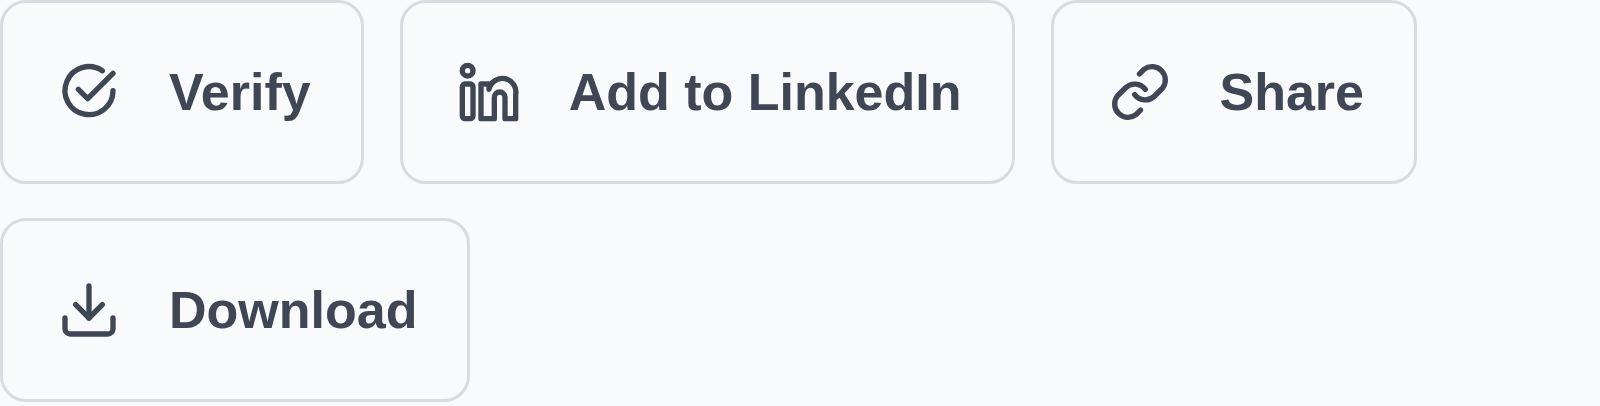 The width and height of the screenshot is (1600, 406). What do you see at coordinates (1234, 92) in the screenshot?
I see `share-button: Share` at bounding box center [1234, 92].